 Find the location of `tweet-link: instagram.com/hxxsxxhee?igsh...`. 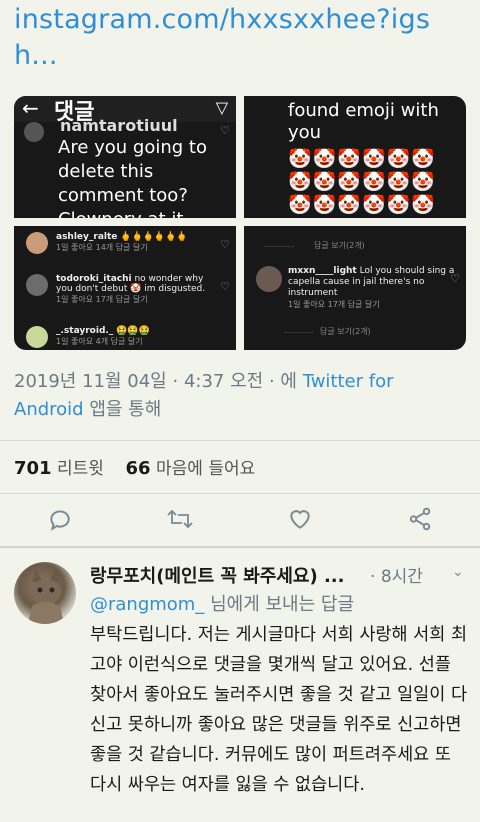

tweet-link: instagram.com/hxxsxxhee?igsh... is located at coordinates (239, 38).